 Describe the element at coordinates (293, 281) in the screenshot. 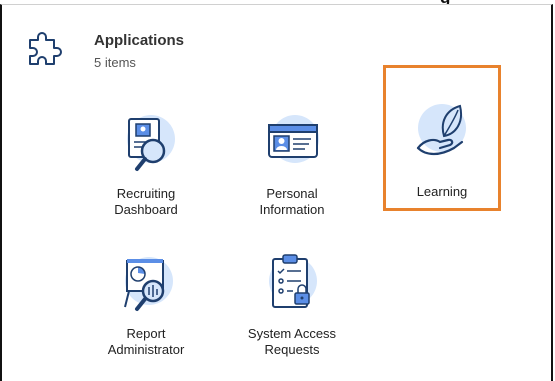

I see `system-access-requests-icon` at that location.